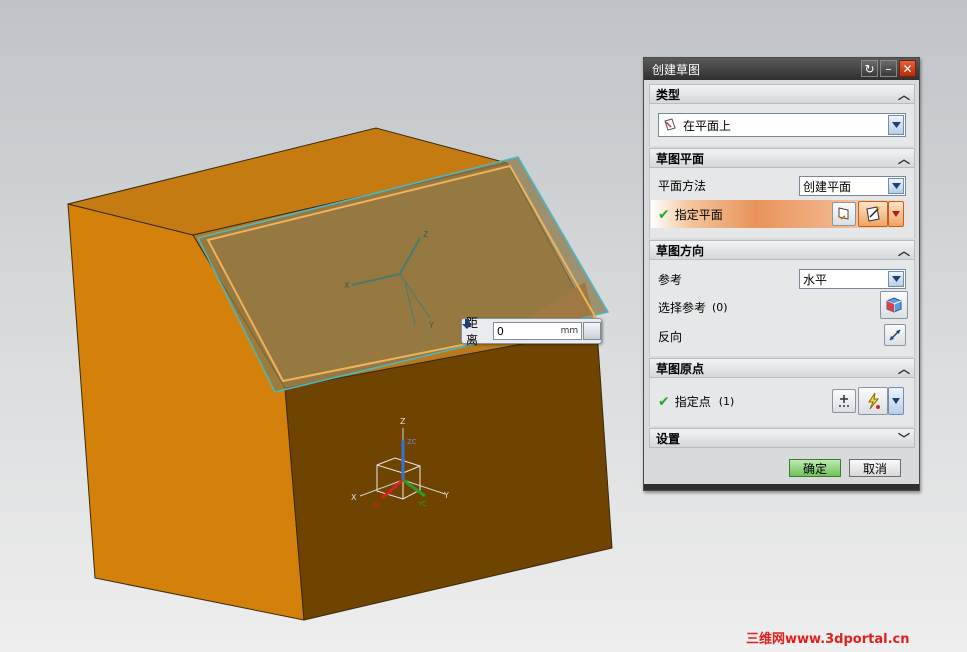  Describe the element at coordinates (782, 308) in the screenshot. I see `sketch-orientation-section-body: 参考 水平 选择参考 (0) 反向` at that location.